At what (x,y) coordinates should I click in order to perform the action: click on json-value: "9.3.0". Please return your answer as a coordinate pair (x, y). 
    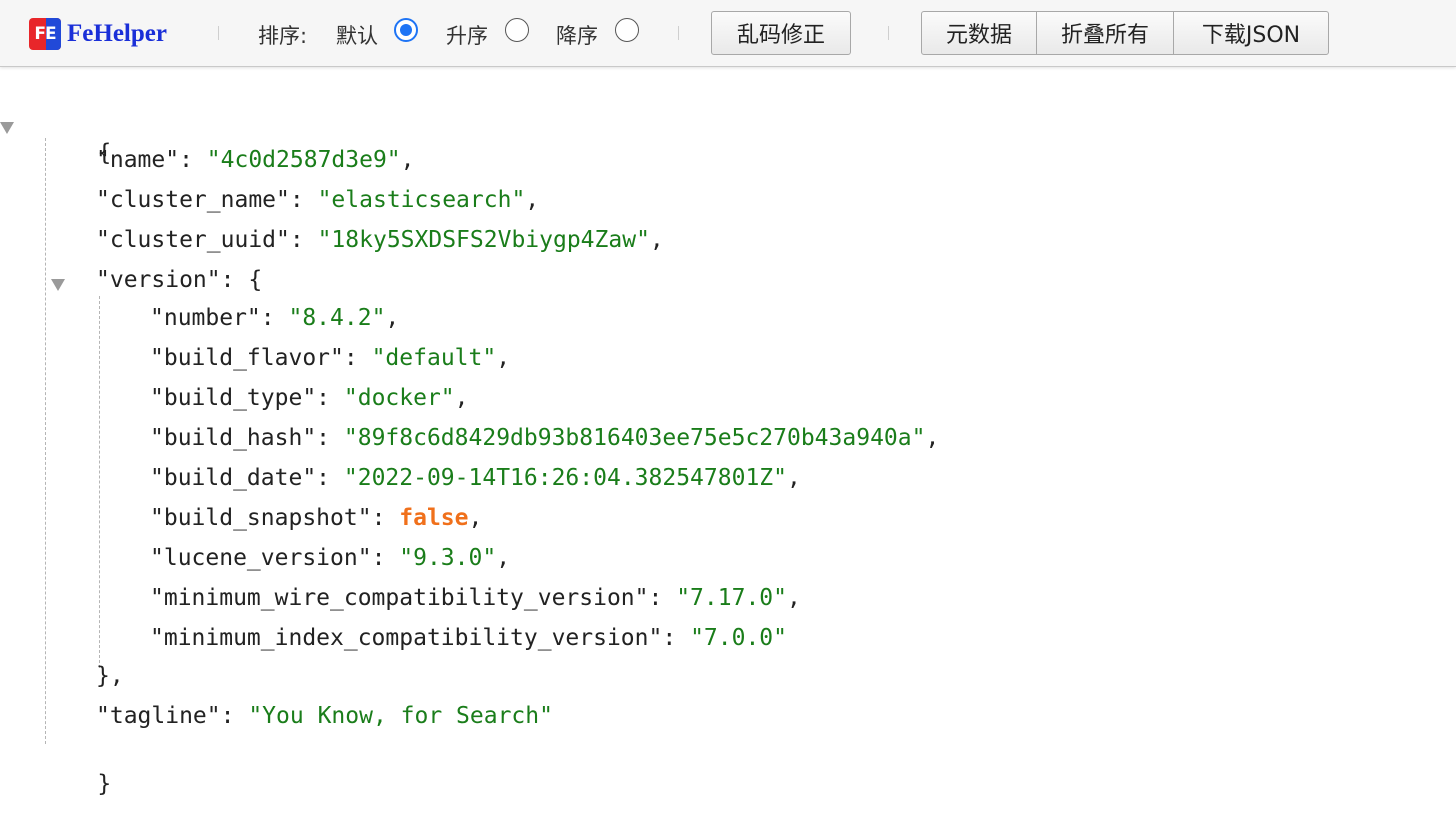
    Looking at the image, I should click on (448, 558).